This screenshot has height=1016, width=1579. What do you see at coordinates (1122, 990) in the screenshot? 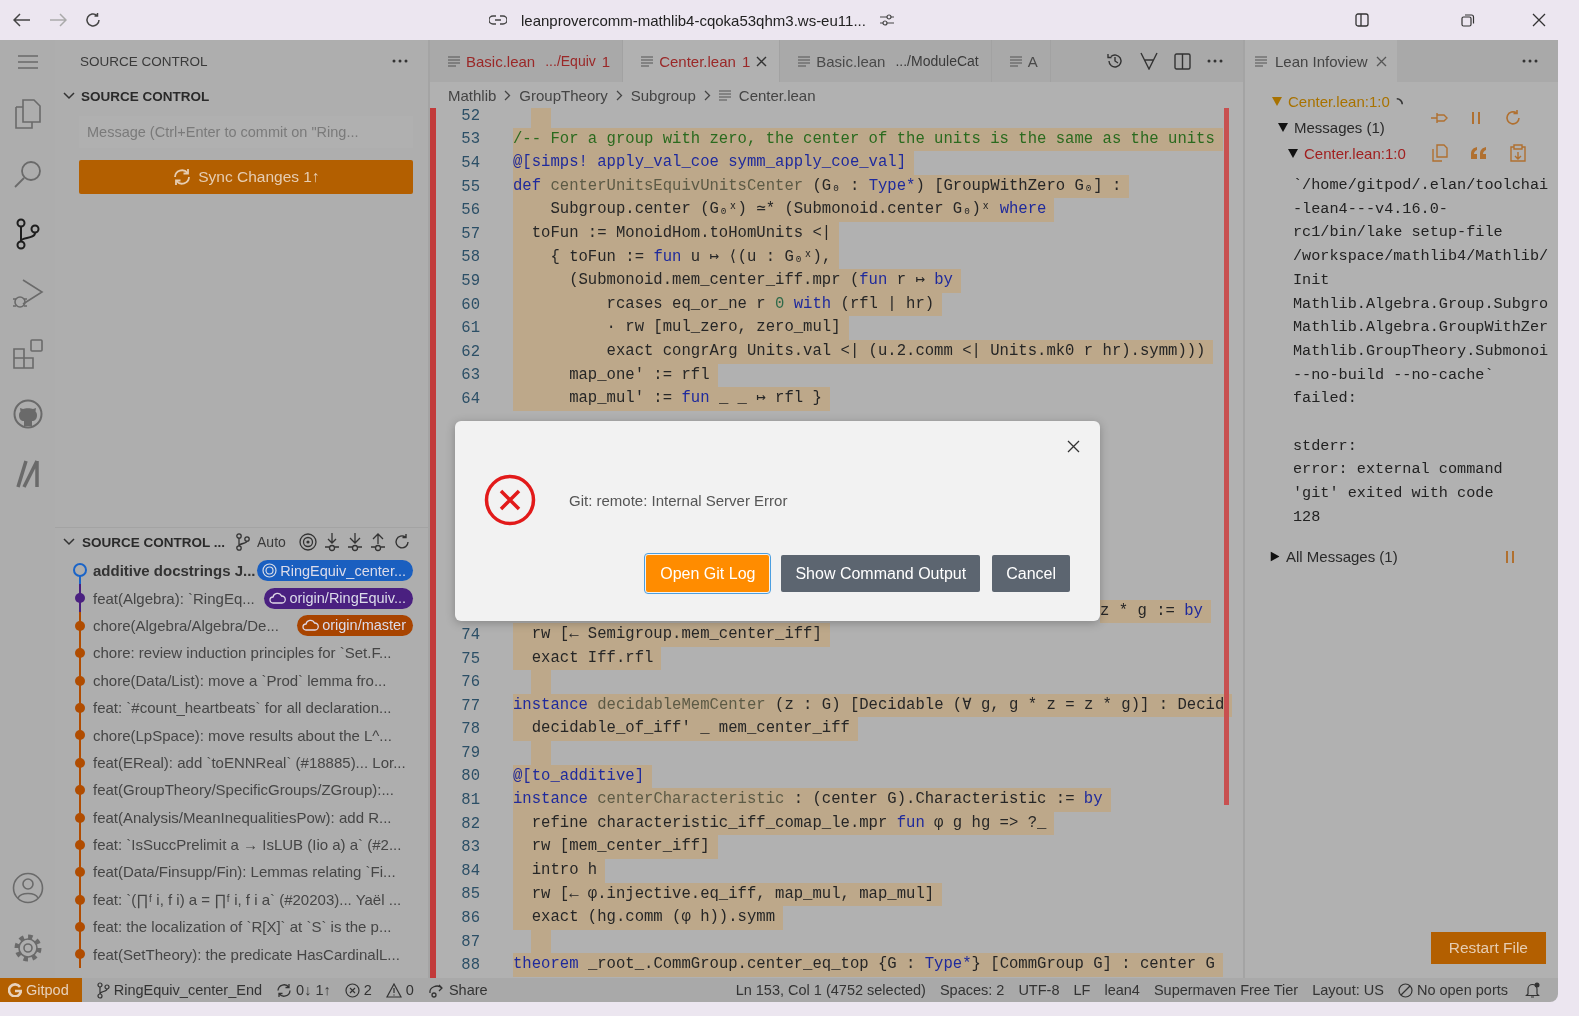
I see `status-item: lean4` at bounding box center [1122, 990].